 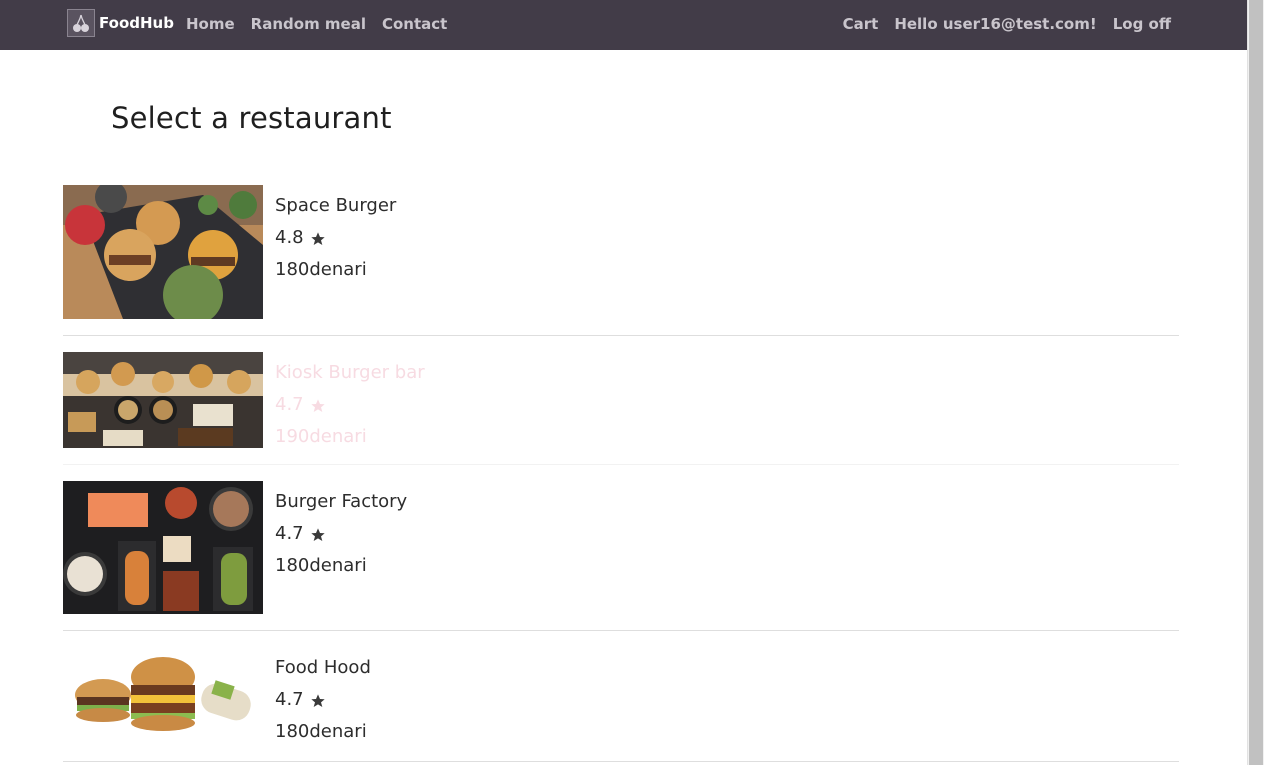 I want to click on cherry-icon, so click(x=81, y=23).